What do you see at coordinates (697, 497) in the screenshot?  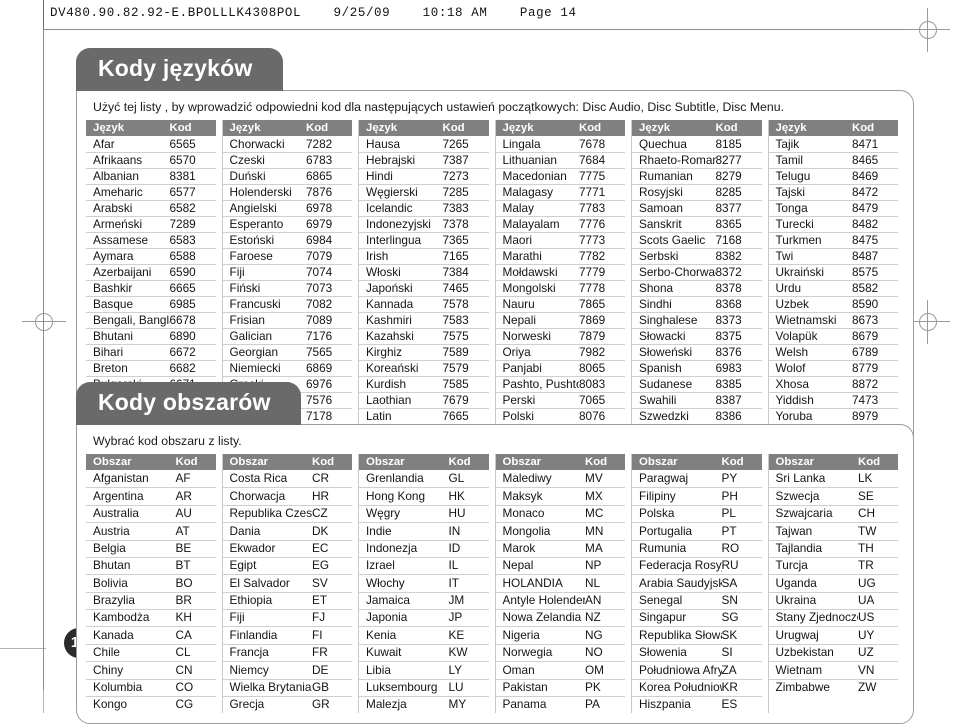 I see `table-row: Filipiny PH` at bounding box center [697, 497].